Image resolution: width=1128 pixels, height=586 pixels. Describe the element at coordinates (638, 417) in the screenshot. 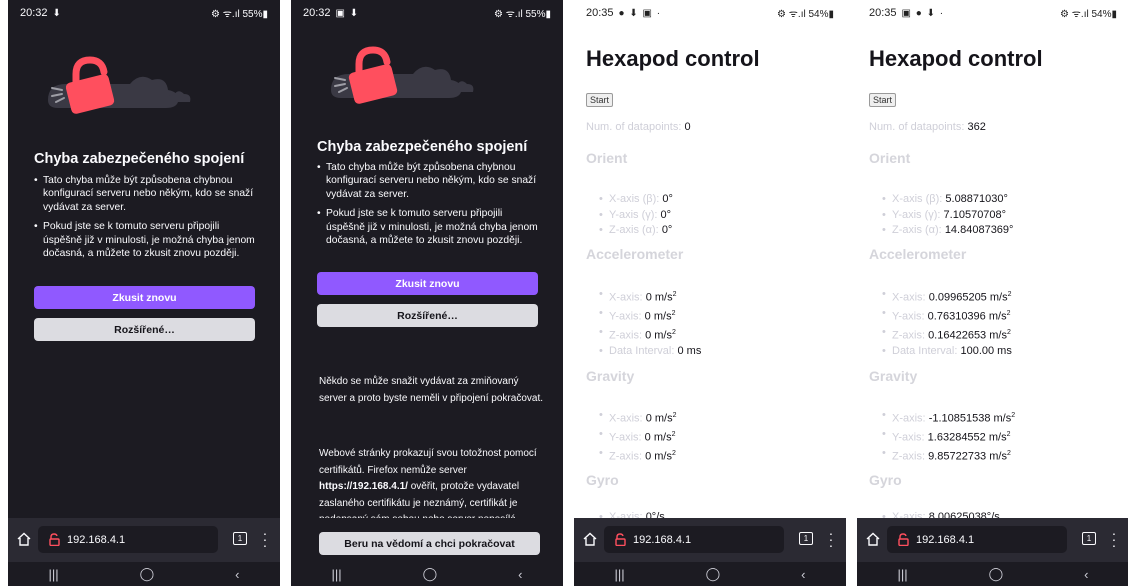

I see `gravity-x: X-axis: 0 m/s2` at that location.